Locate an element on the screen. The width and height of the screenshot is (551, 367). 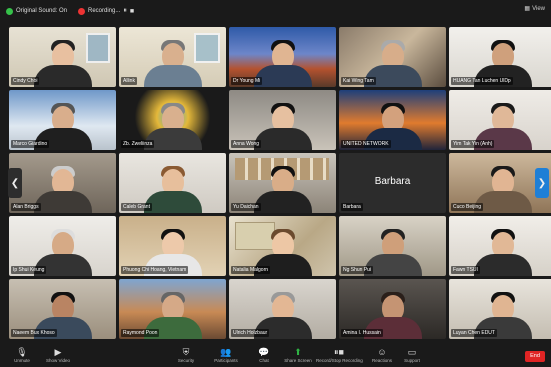
video-tile: Amina I. Hussain is located at coordinates (392, 309).